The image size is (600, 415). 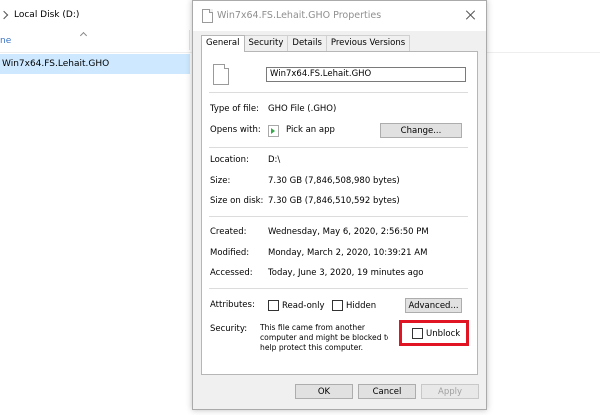 What do you see at coordinates (450, 391) in the screenshot?
I see `apply-button: Apply` at bounding box center [450, 391].